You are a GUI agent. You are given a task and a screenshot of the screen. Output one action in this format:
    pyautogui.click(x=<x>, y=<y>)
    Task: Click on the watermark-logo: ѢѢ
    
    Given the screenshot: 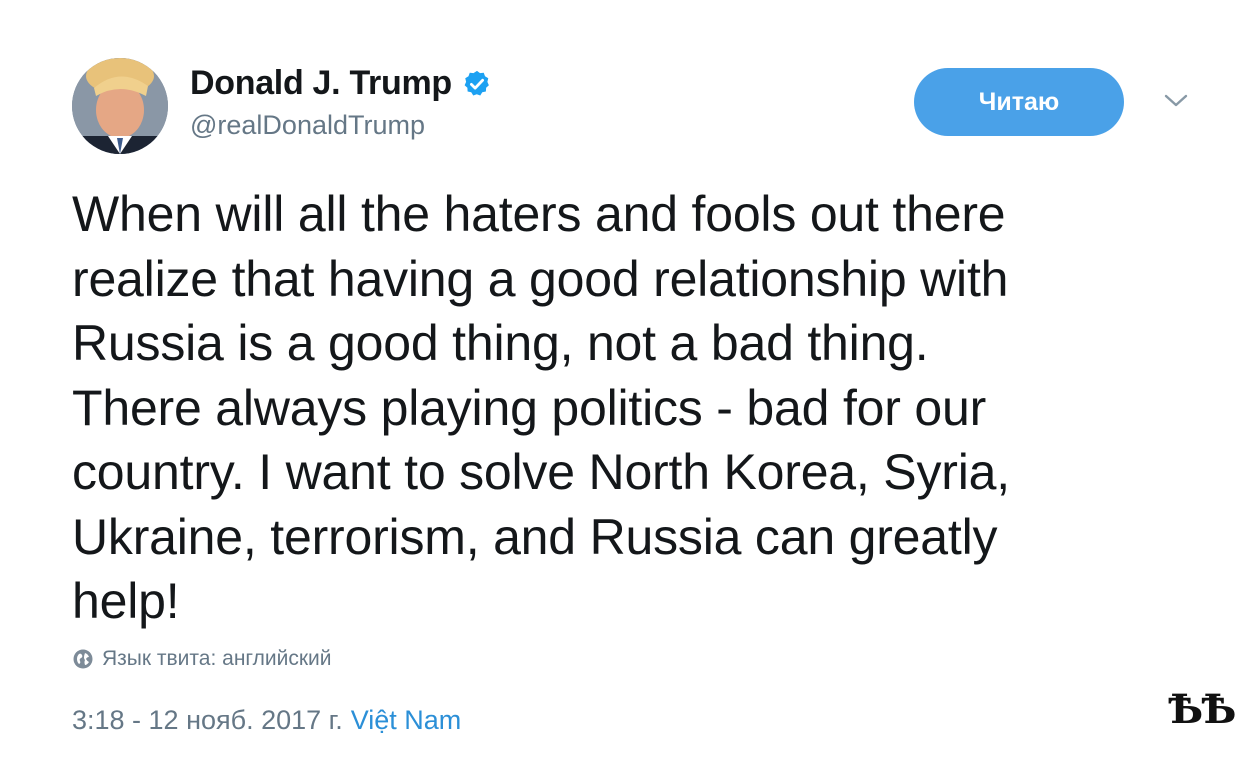 What is the action you would take?
    pyautogui.click(x=1202, y=709)
    